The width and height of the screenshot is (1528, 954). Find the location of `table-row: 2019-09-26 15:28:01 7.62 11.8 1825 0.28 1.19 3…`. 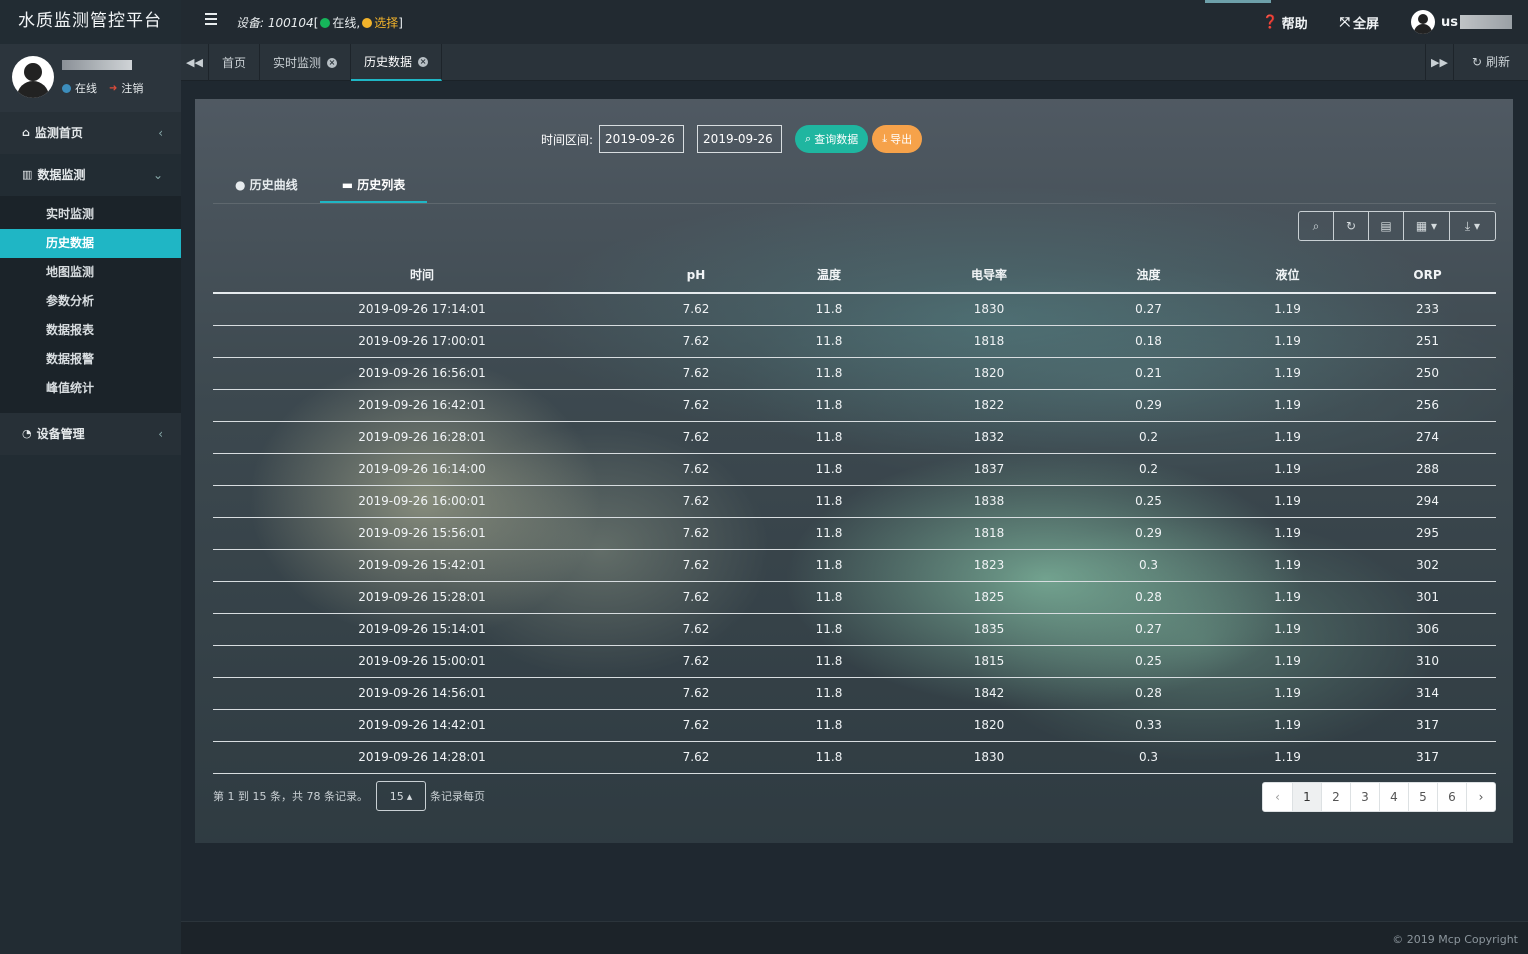

table-row: 2019-09-26 15:28:01 7.62 11.8 1825 0.28 1.19 3… is located at coordinates (854, 597).